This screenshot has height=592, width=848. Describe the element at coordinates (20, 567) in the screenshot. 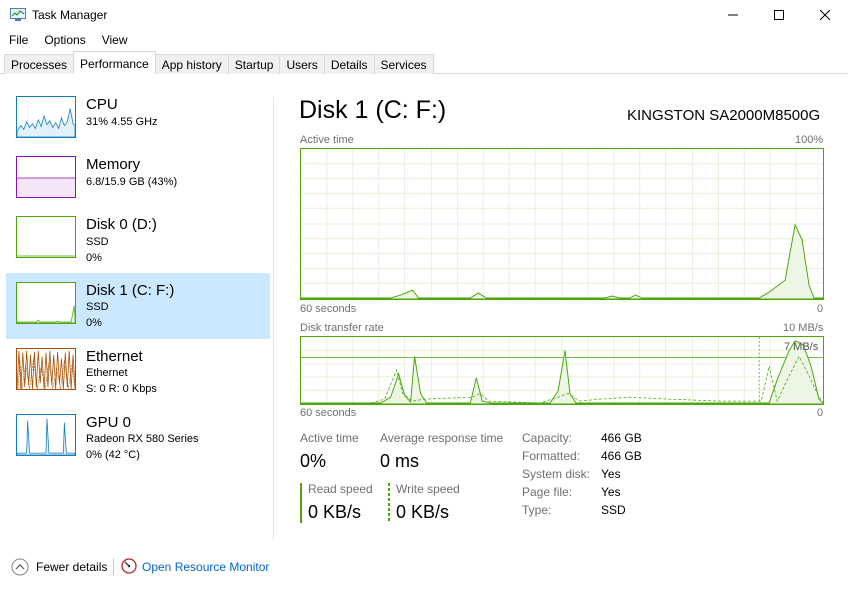

I see `chevron-up-icon` at that location.